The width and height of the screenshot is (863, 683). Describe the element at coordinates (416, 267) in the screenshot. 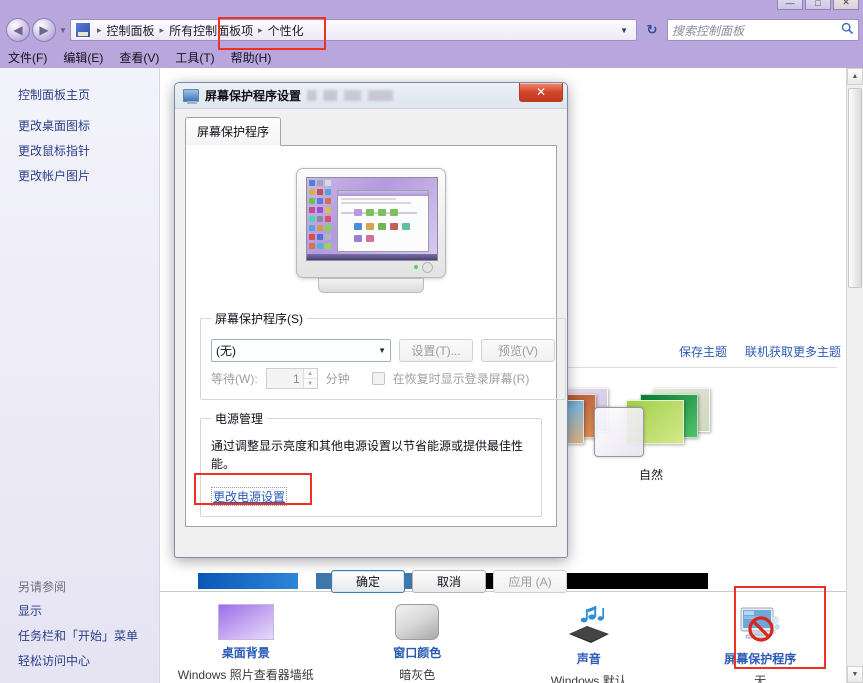

I see `power-led-icon` at that location.